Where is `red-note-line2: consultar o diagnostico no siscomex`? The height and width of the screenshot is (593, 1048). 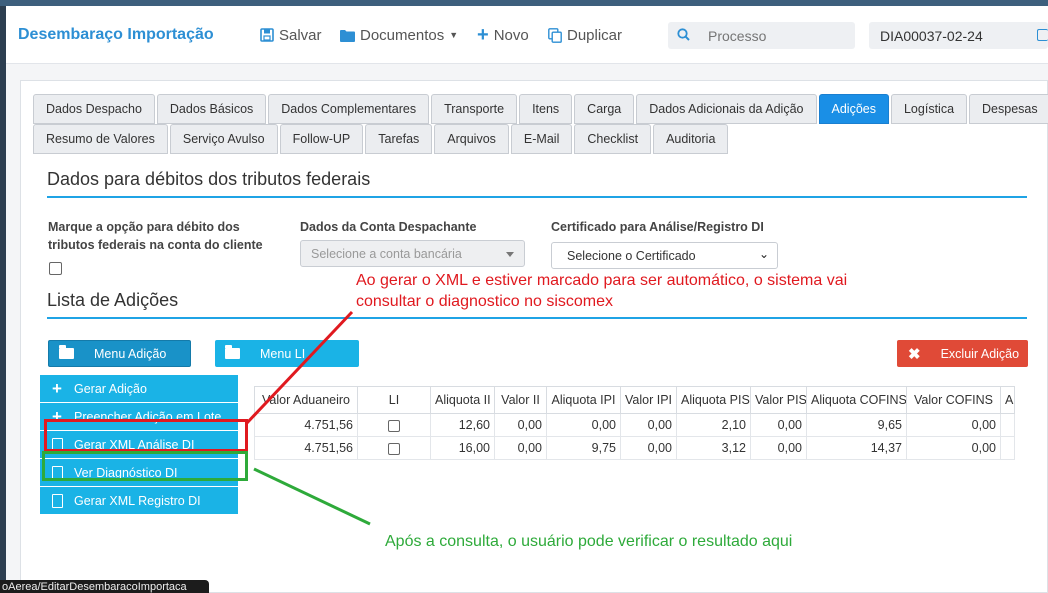 red-note-line2: consultar o diagnostico no siscomex is located at coordinates (485, 301).